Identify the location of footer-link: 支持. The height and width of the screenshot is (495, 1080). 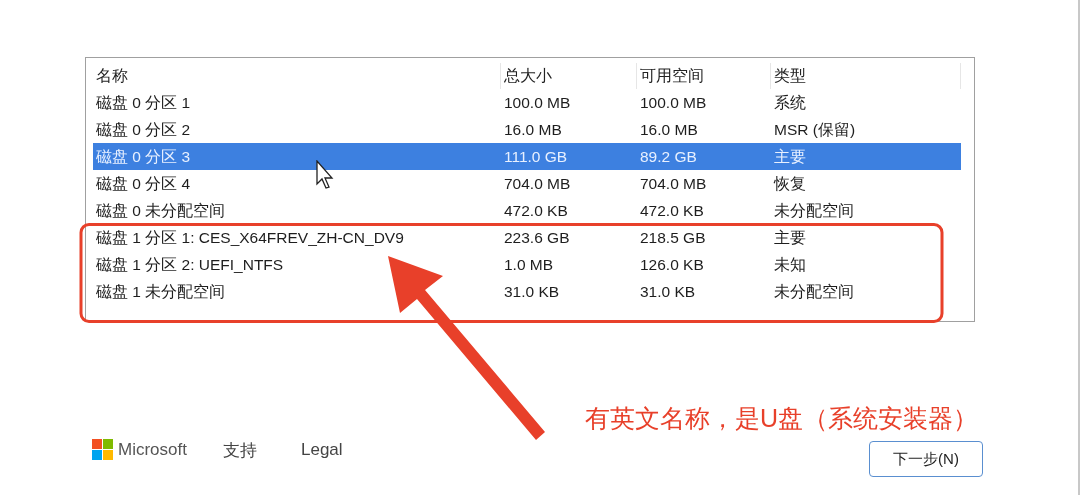
(239, 450).